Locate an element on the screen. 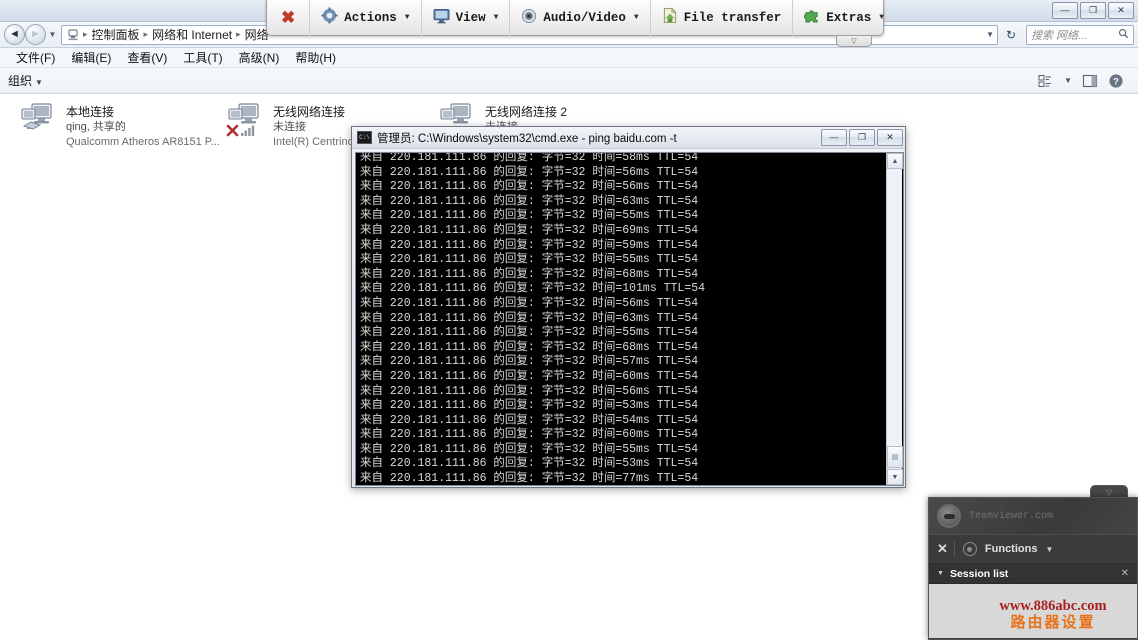  scrollbar-thumb: ▤ is located at coordinates (895, 457).